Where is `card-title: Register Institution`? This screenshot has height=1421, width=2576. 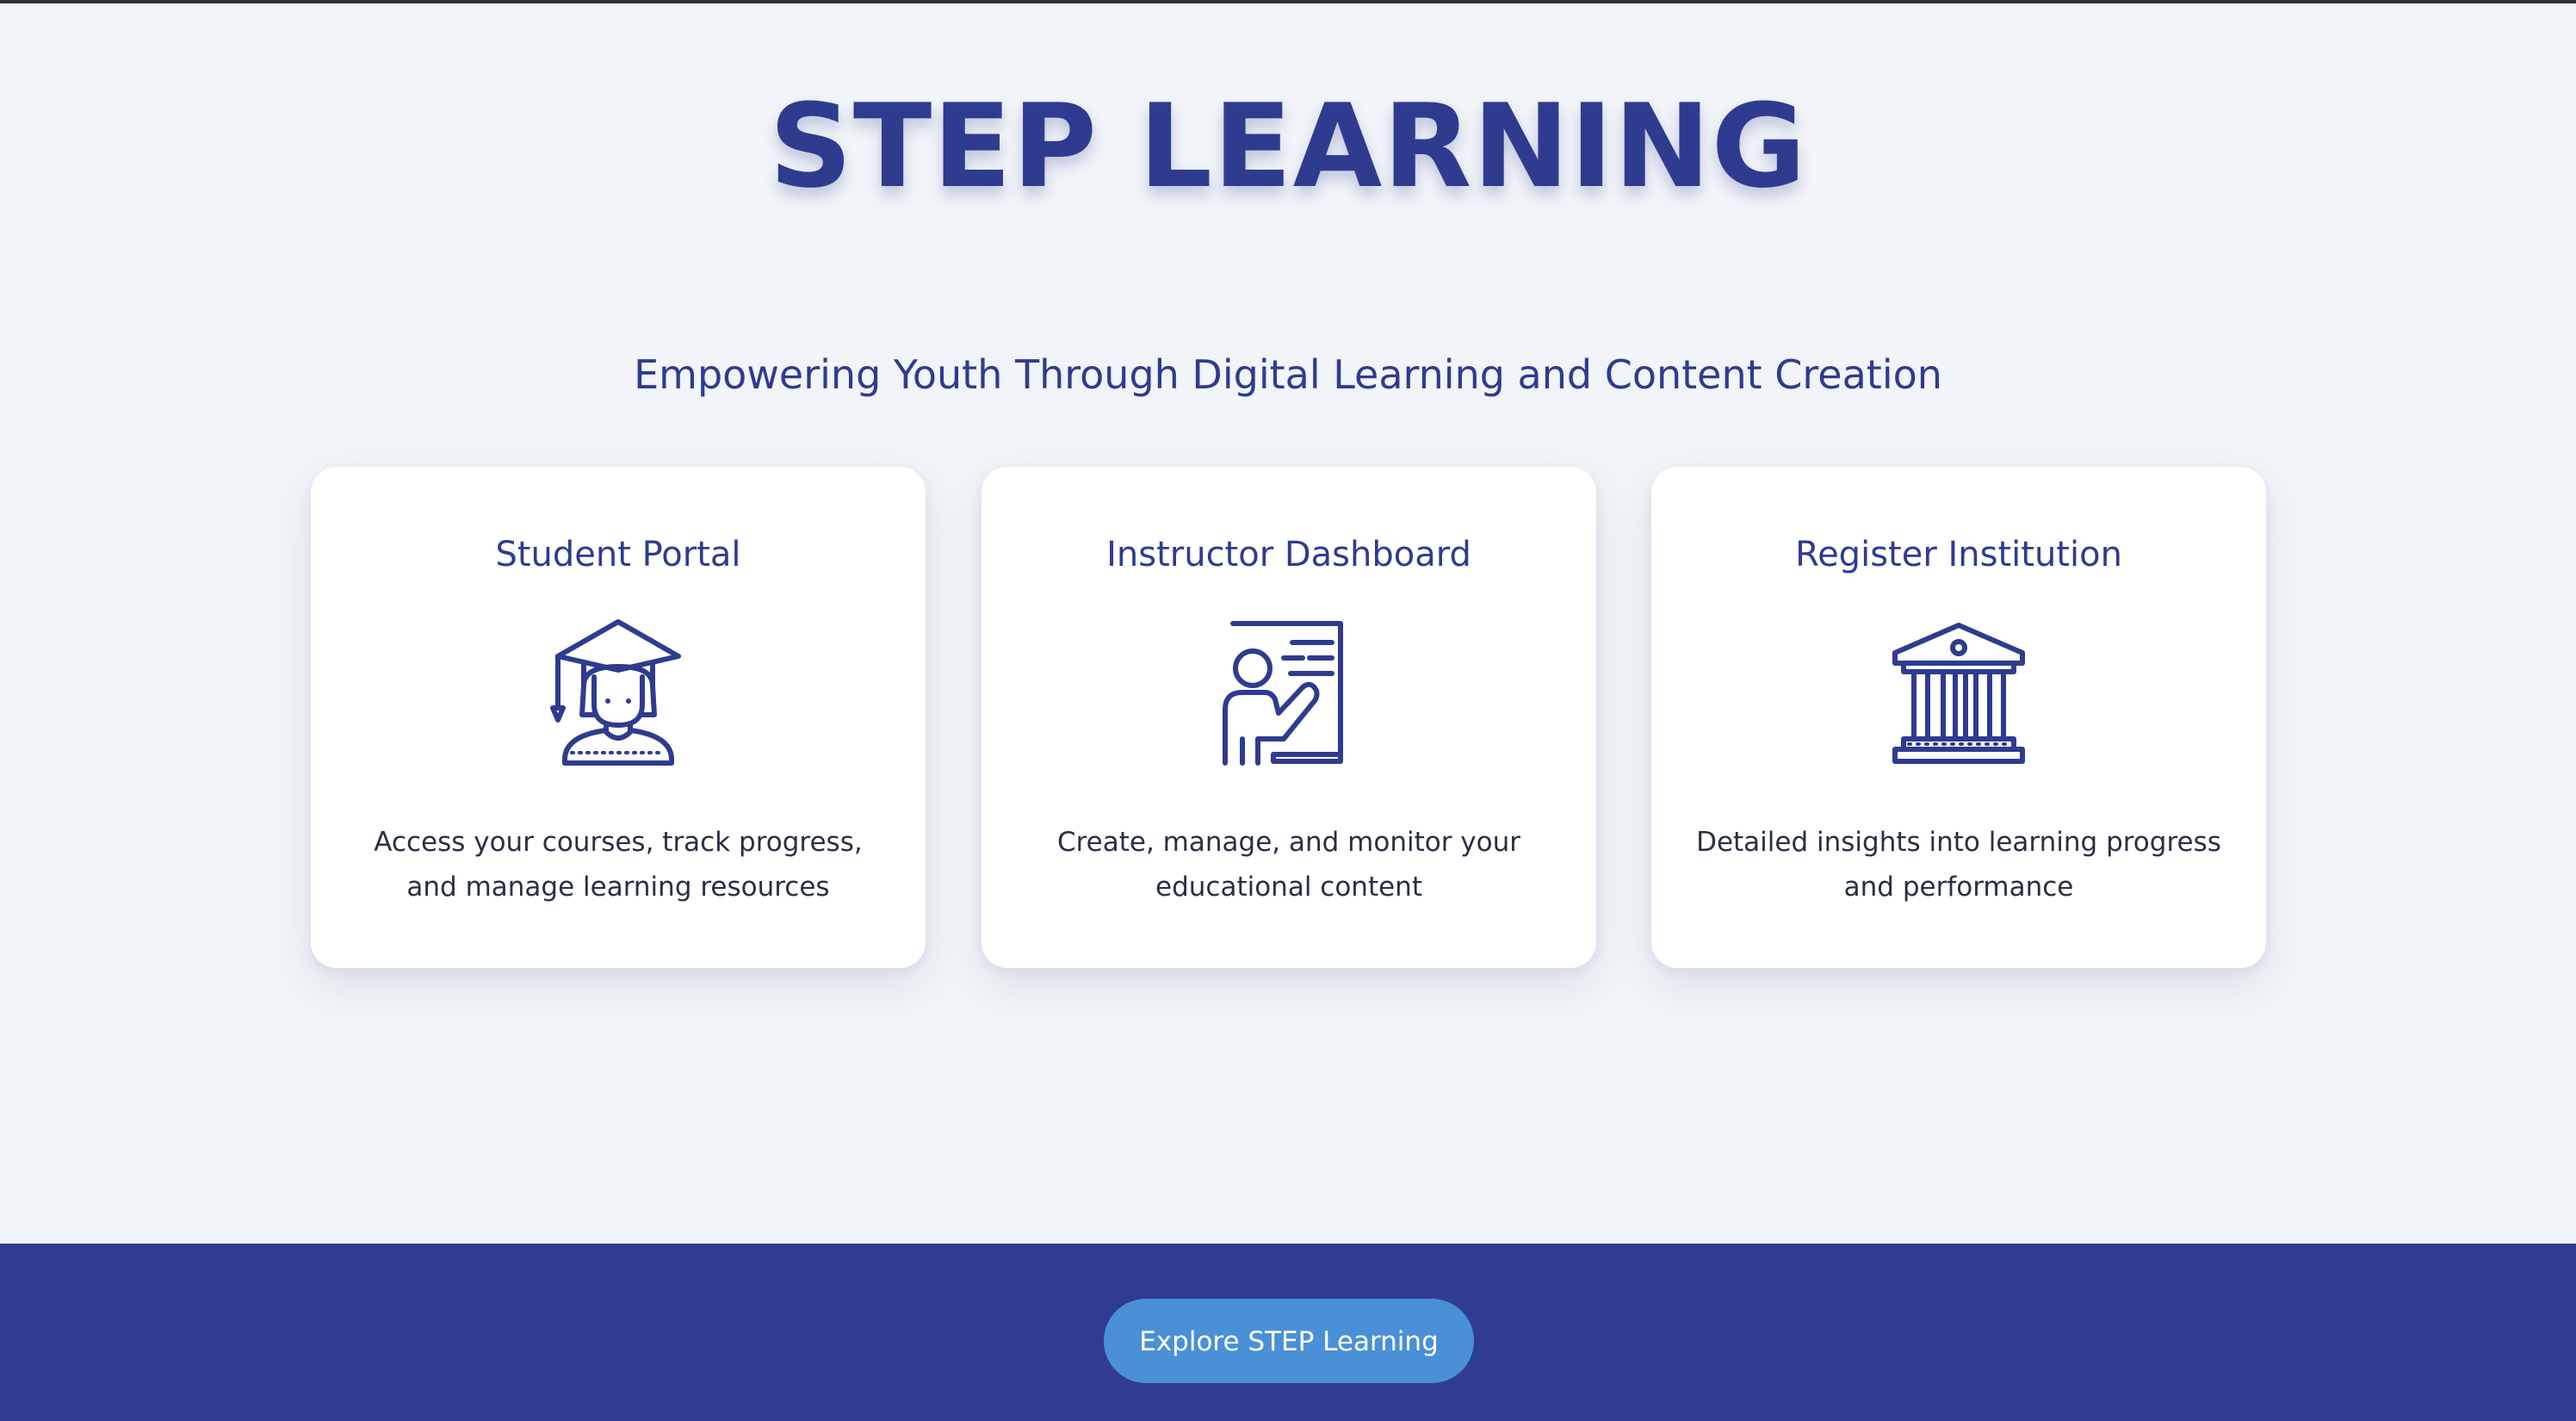
card-title: Register Institution is located at coordinates (1959, 554).